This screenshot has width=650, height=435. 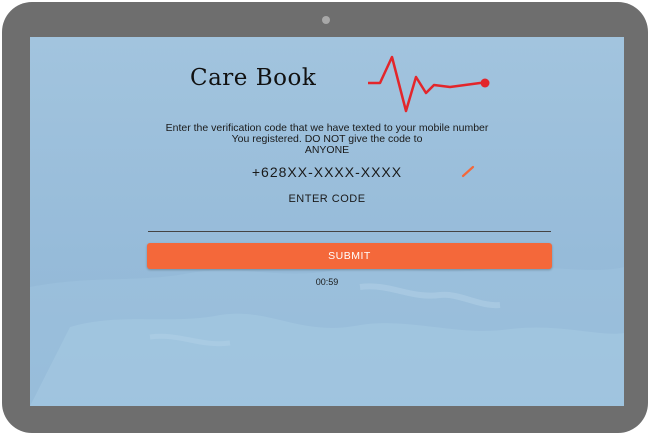 What do you see at coordinates (429, 84) in the screenshot?
I see `heartbeat-icon` at bounding box center [429, 84].